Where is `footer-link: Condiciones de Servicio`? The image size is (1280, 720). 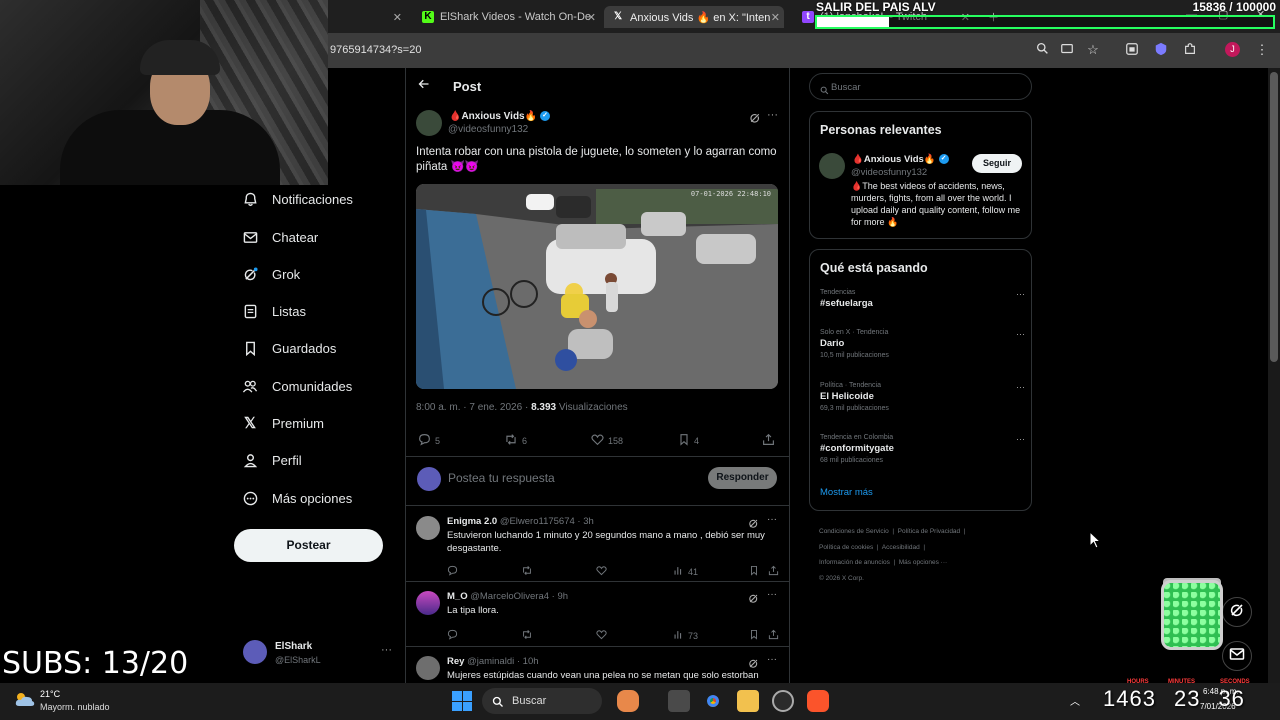 footer-link: Condiciones de Servicio is located at coordinates (854, 531).